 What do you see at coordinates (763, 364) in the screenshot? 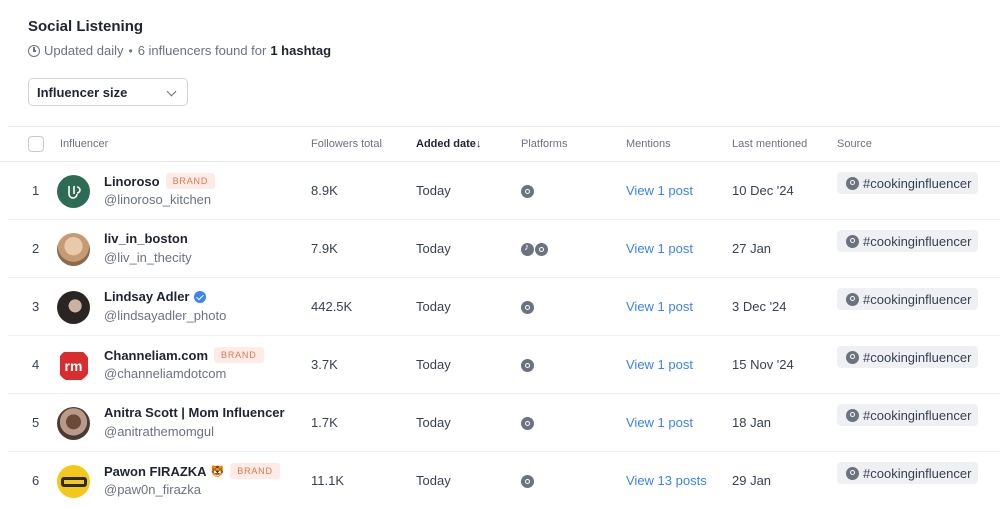
I see `last-mentioned: 15 Nov '24` at bounding box center [763, 364].